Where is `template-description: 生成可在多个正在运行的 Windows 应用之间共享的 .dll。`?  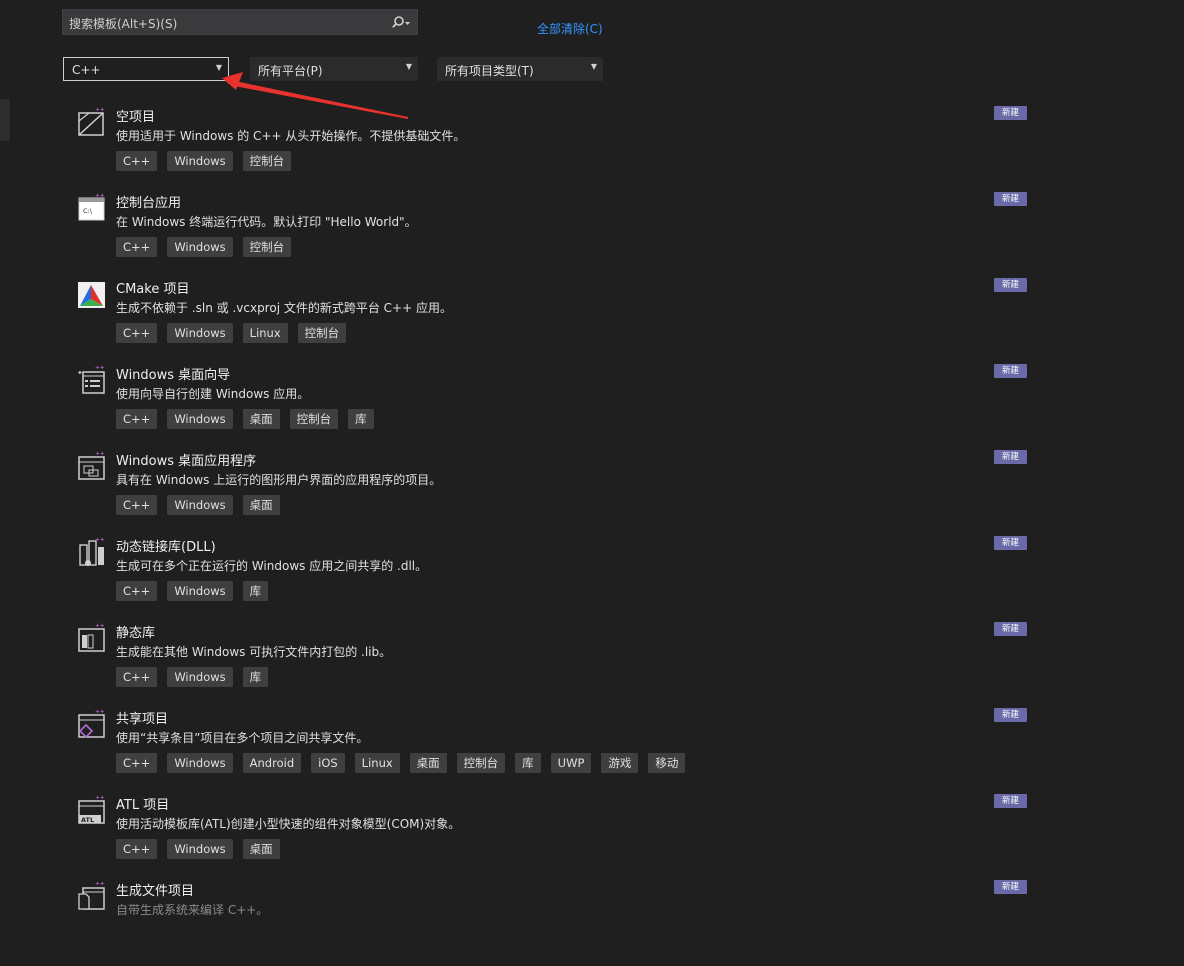 template-description: 生成可在多个正在运行的 Windows 应用之间共享的 .dll。 is located at coordinates (272, 566).